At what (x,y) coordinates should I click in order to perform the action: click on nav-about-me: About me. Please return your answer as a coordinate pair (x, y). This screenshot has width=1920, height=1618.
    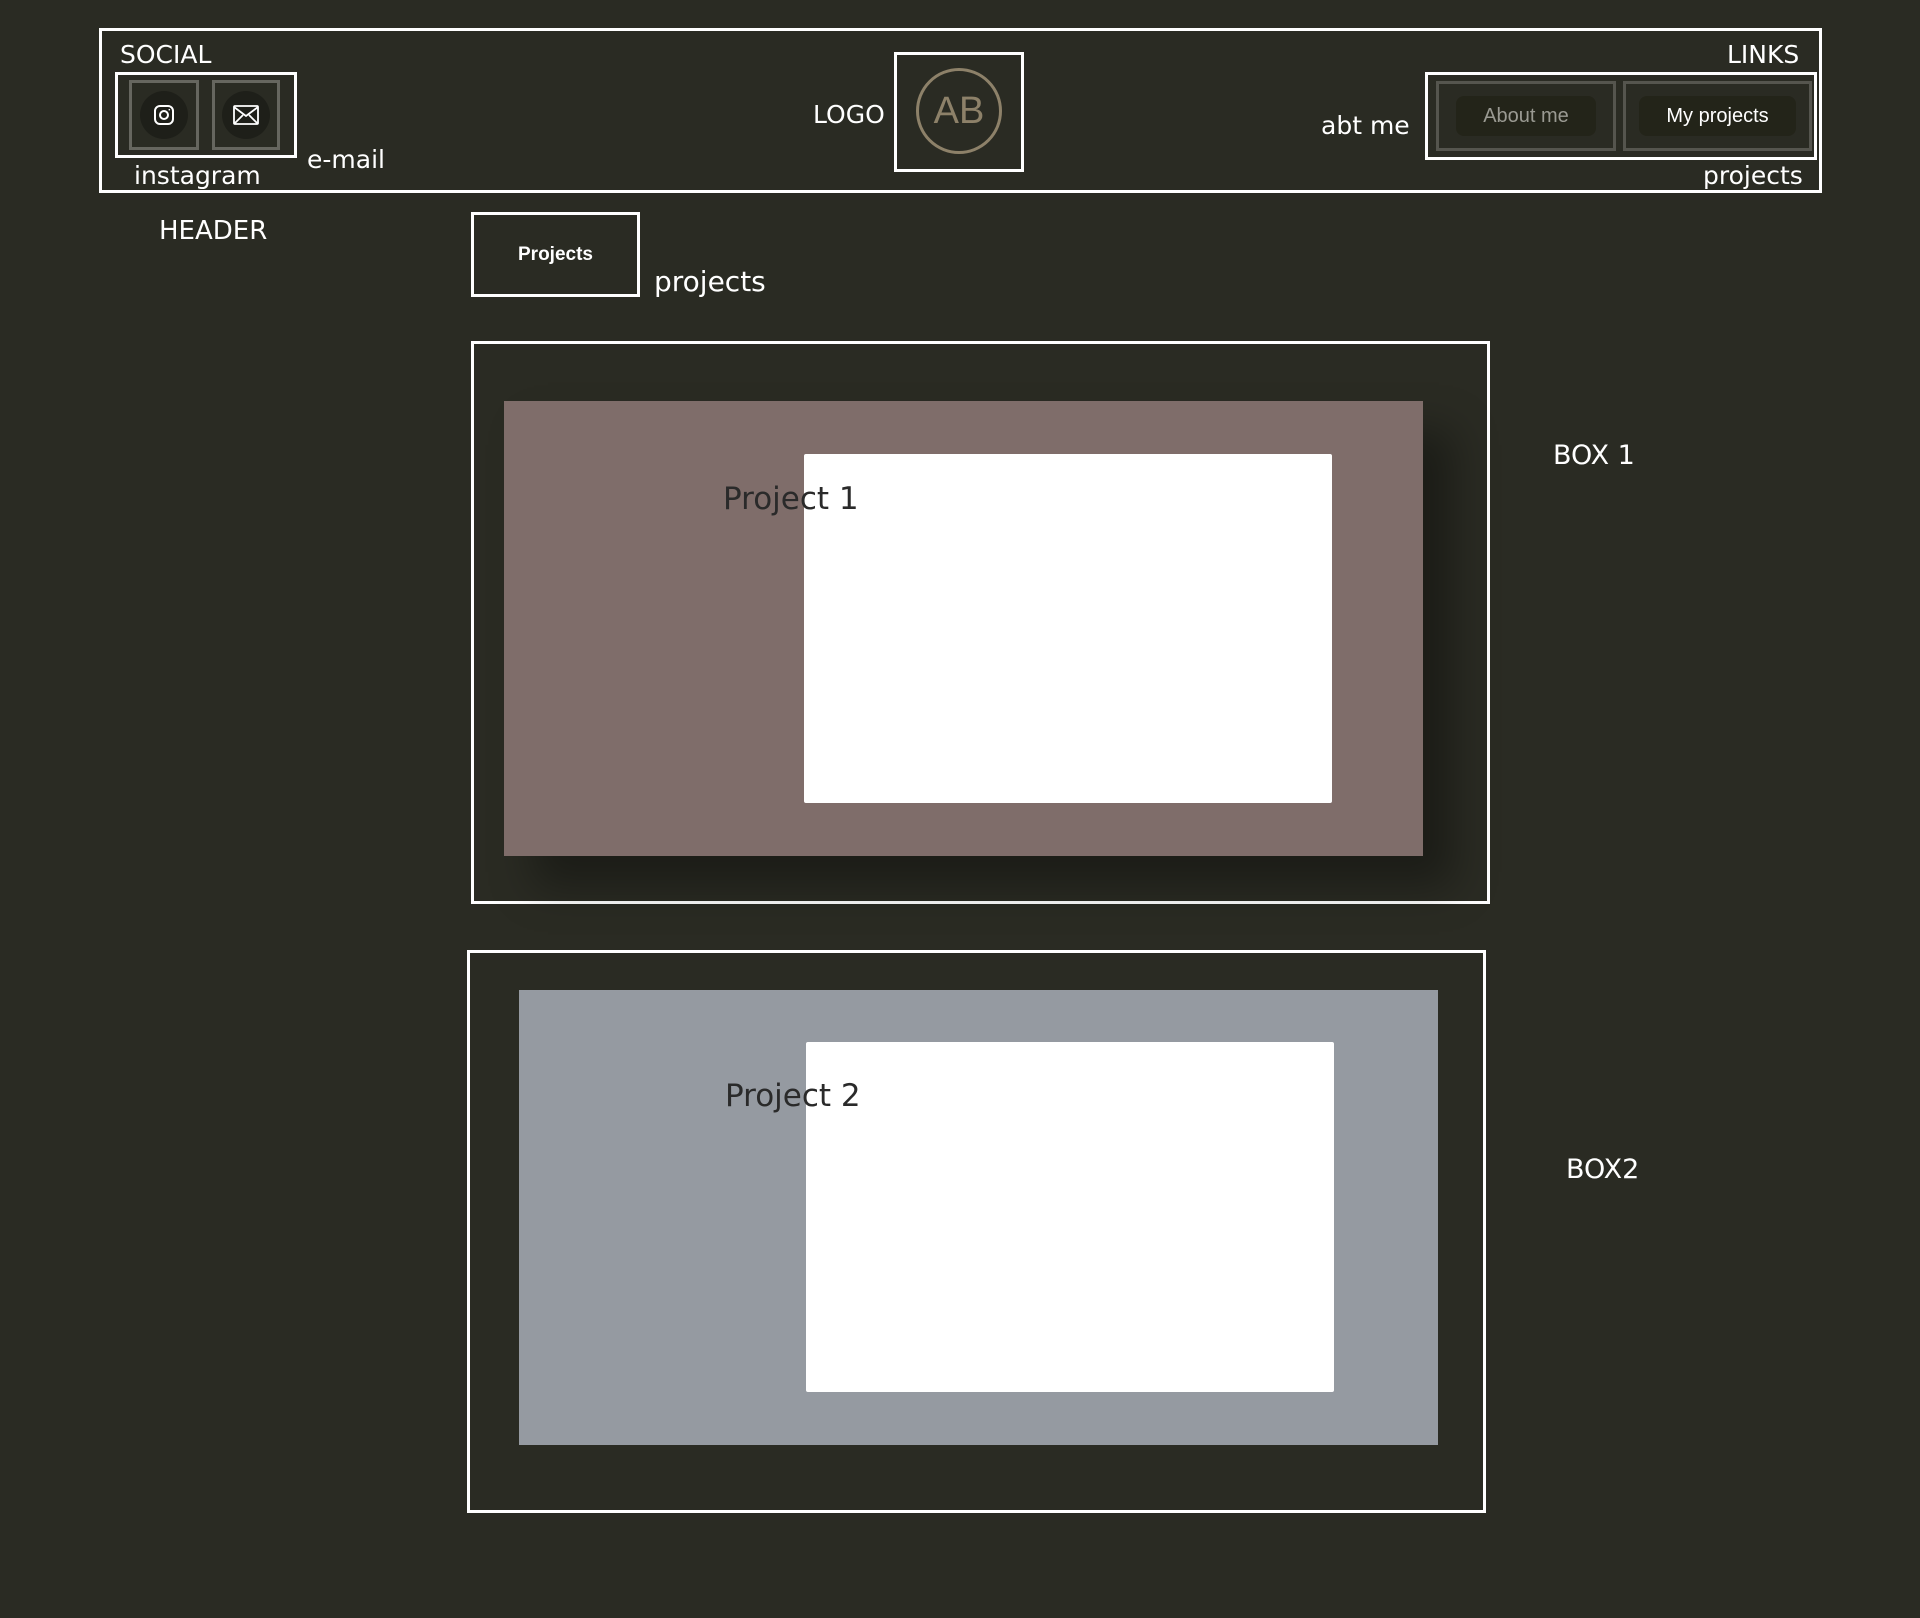
    Looking at the image, I should click on (1526, 116).